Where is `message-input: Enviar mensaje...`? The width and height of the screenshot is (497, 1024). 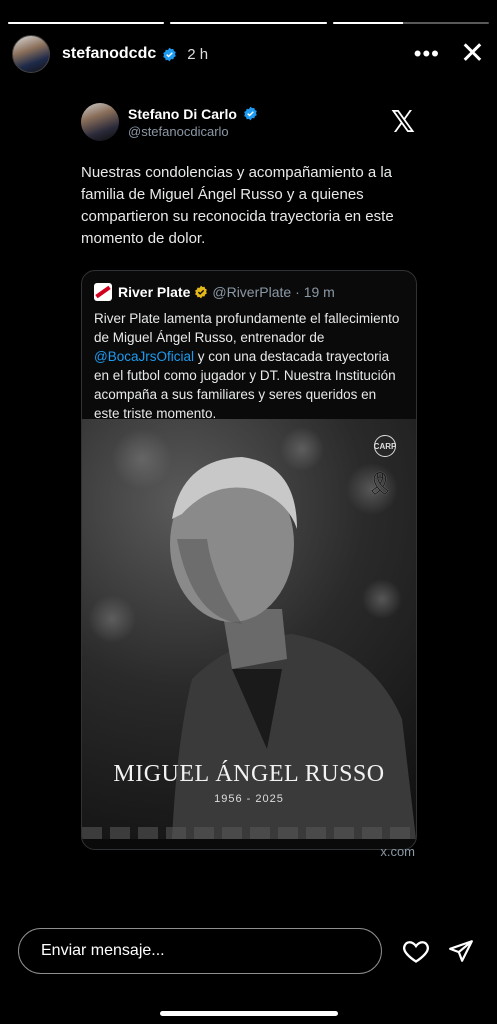 message-input: Enviar mensaje... is located at coordinates (200, 951).